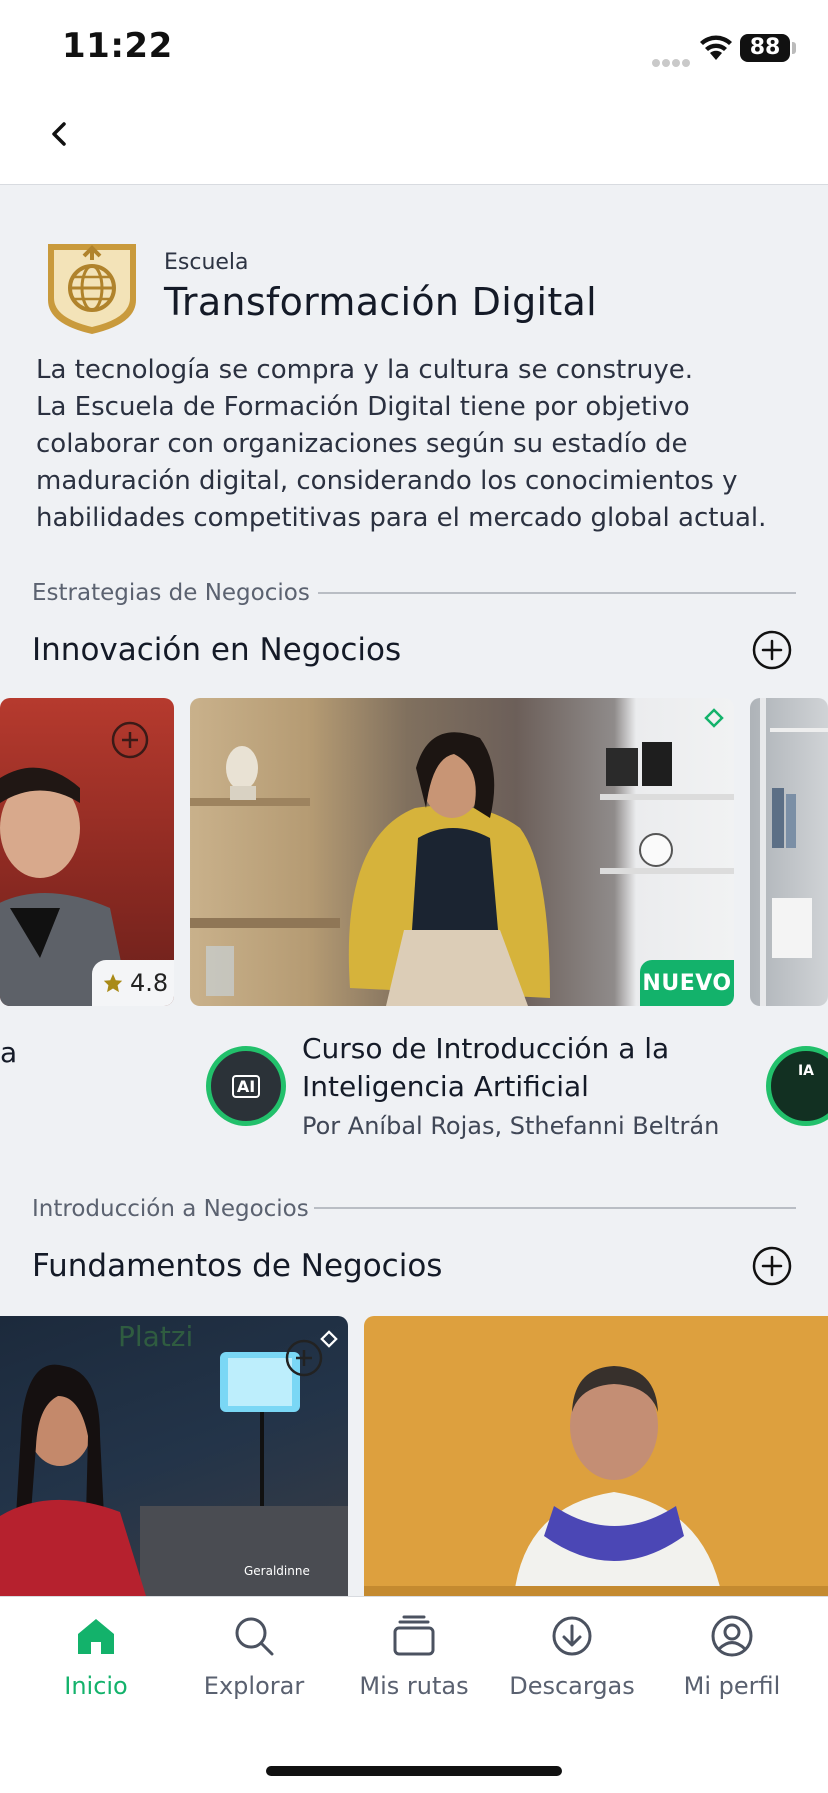  What do you see at coordinates (254, 1636) in the screenshot?
I see `search-icon` at bounding box center [254, 1636].